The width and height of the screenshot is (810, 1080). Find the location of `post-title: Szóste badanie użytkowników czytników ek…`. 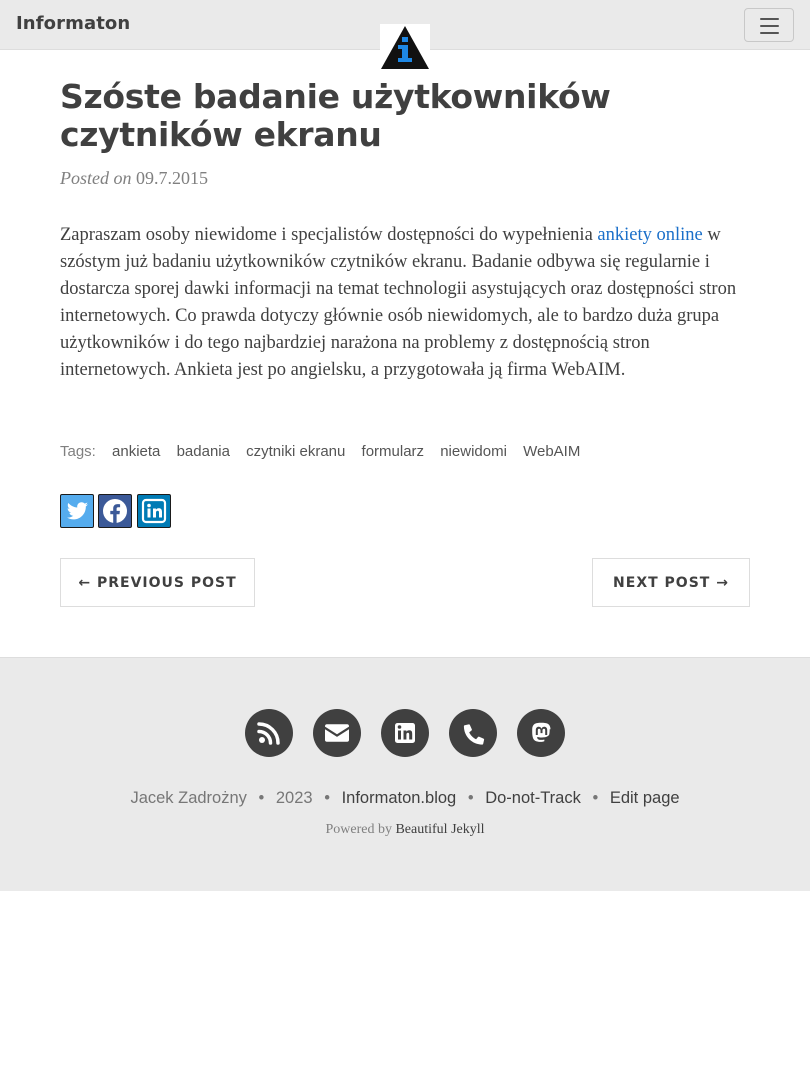

post-title: Szóste badanie użytkowników czytników ek… is located at coordinates (335, 115).